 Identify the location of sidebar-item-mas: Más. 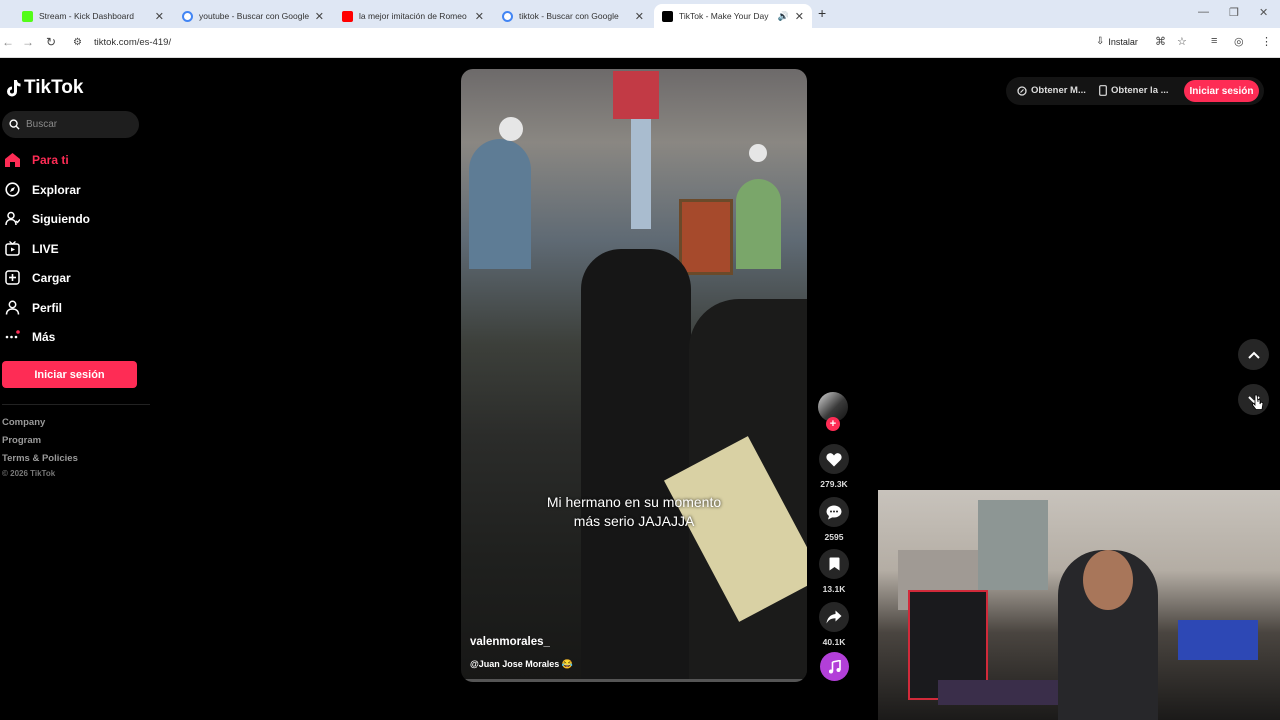
(30, 336).